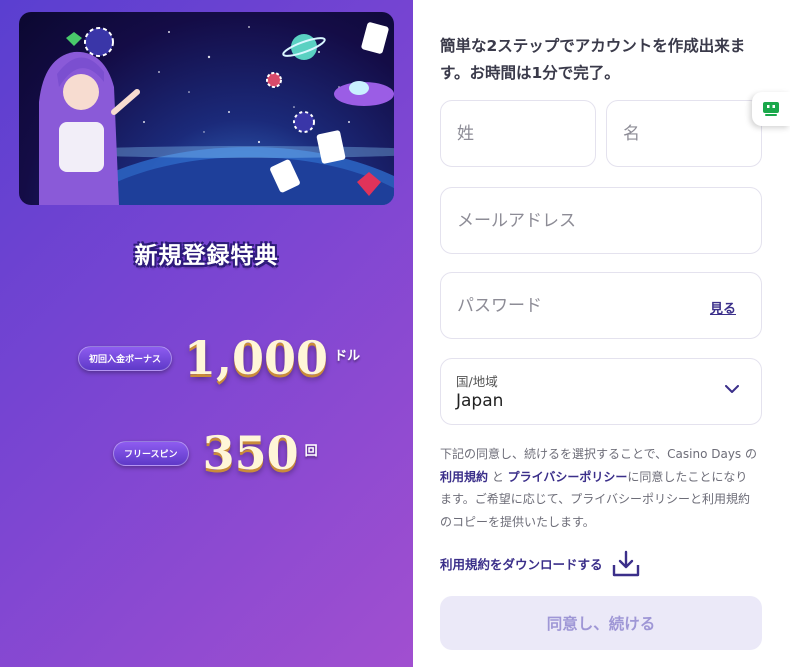 The width and height of the screenshot is (790, 667). I want to click on deposit-bonus-unit: ドル, so click(347, 356).